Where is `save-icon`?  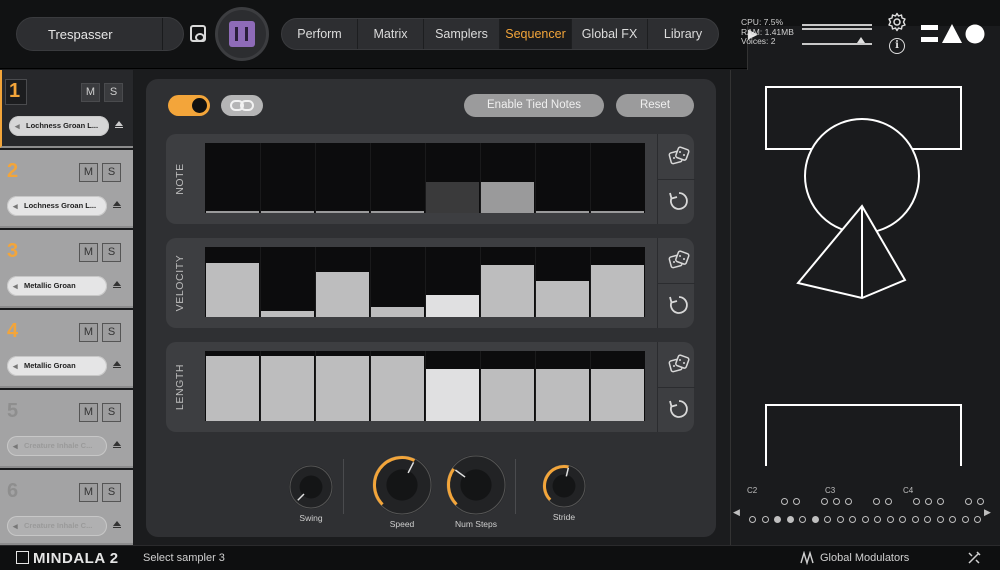 save-icon is located at coordinates (198, 33).